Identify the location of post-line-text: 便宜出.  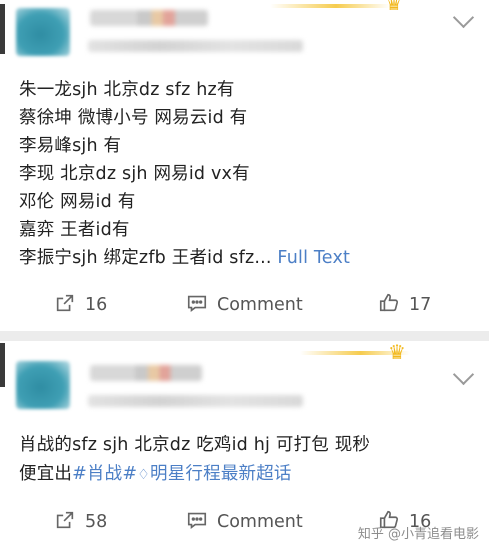
(46, 474).